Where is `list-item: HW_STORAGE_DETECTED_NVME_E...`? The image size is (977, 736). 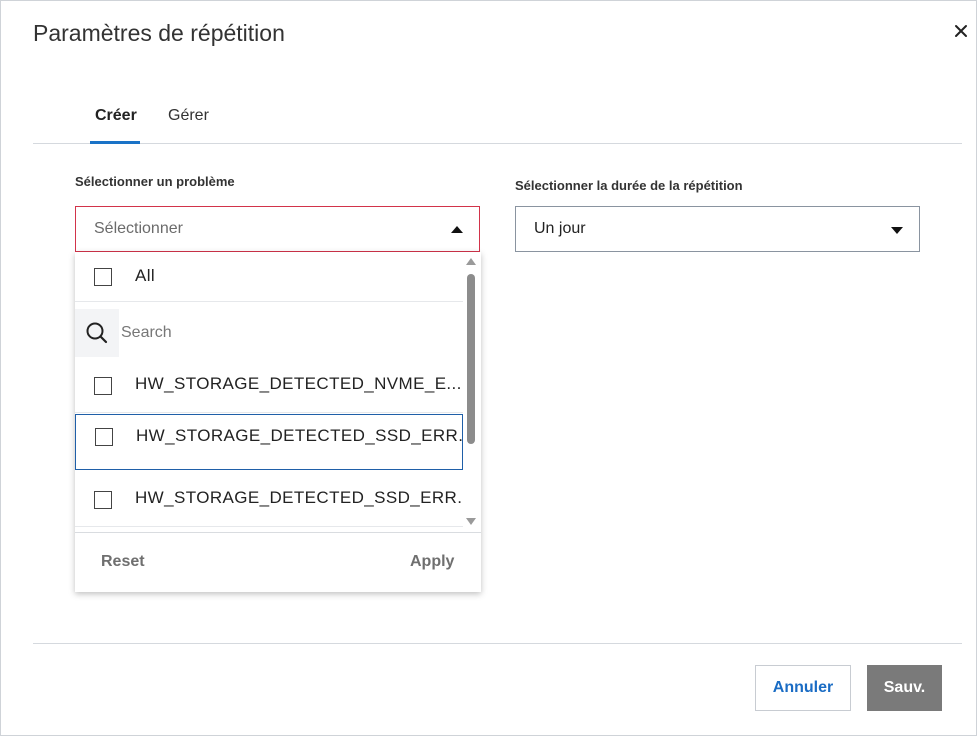
list-item: HW_STORAGE_DETECTED_NVME_E... is located at coordinates (269, 385).